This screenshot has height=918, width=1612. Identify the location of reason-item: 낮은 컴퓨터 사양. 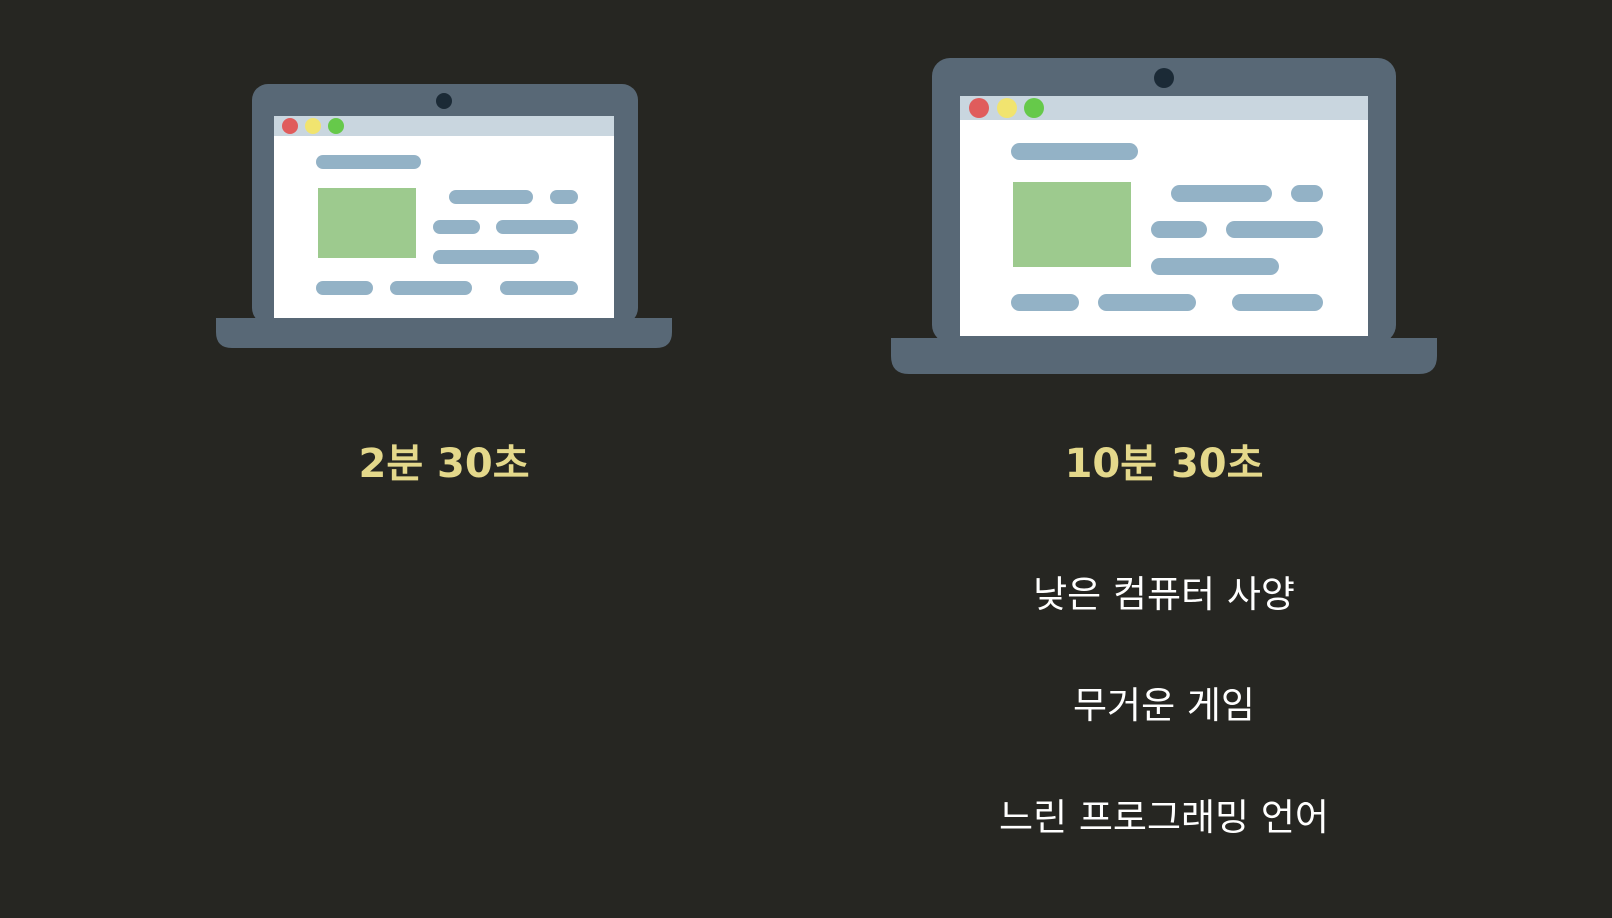
(1164, 594).